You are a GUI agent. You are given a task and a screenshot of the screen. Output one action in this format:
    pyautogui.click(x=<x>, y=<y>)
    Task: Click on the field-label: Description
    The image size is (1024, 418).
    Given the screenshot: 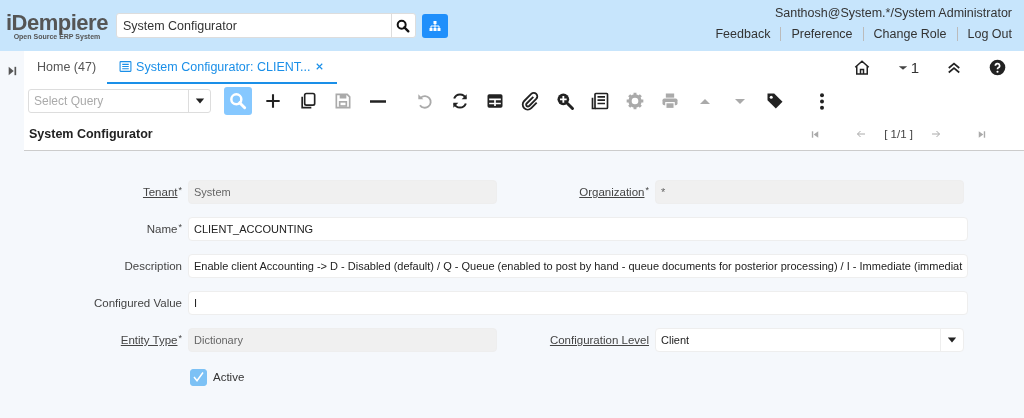 What is the action you would take?
    pyautogui.click(x=153, y=266)
    